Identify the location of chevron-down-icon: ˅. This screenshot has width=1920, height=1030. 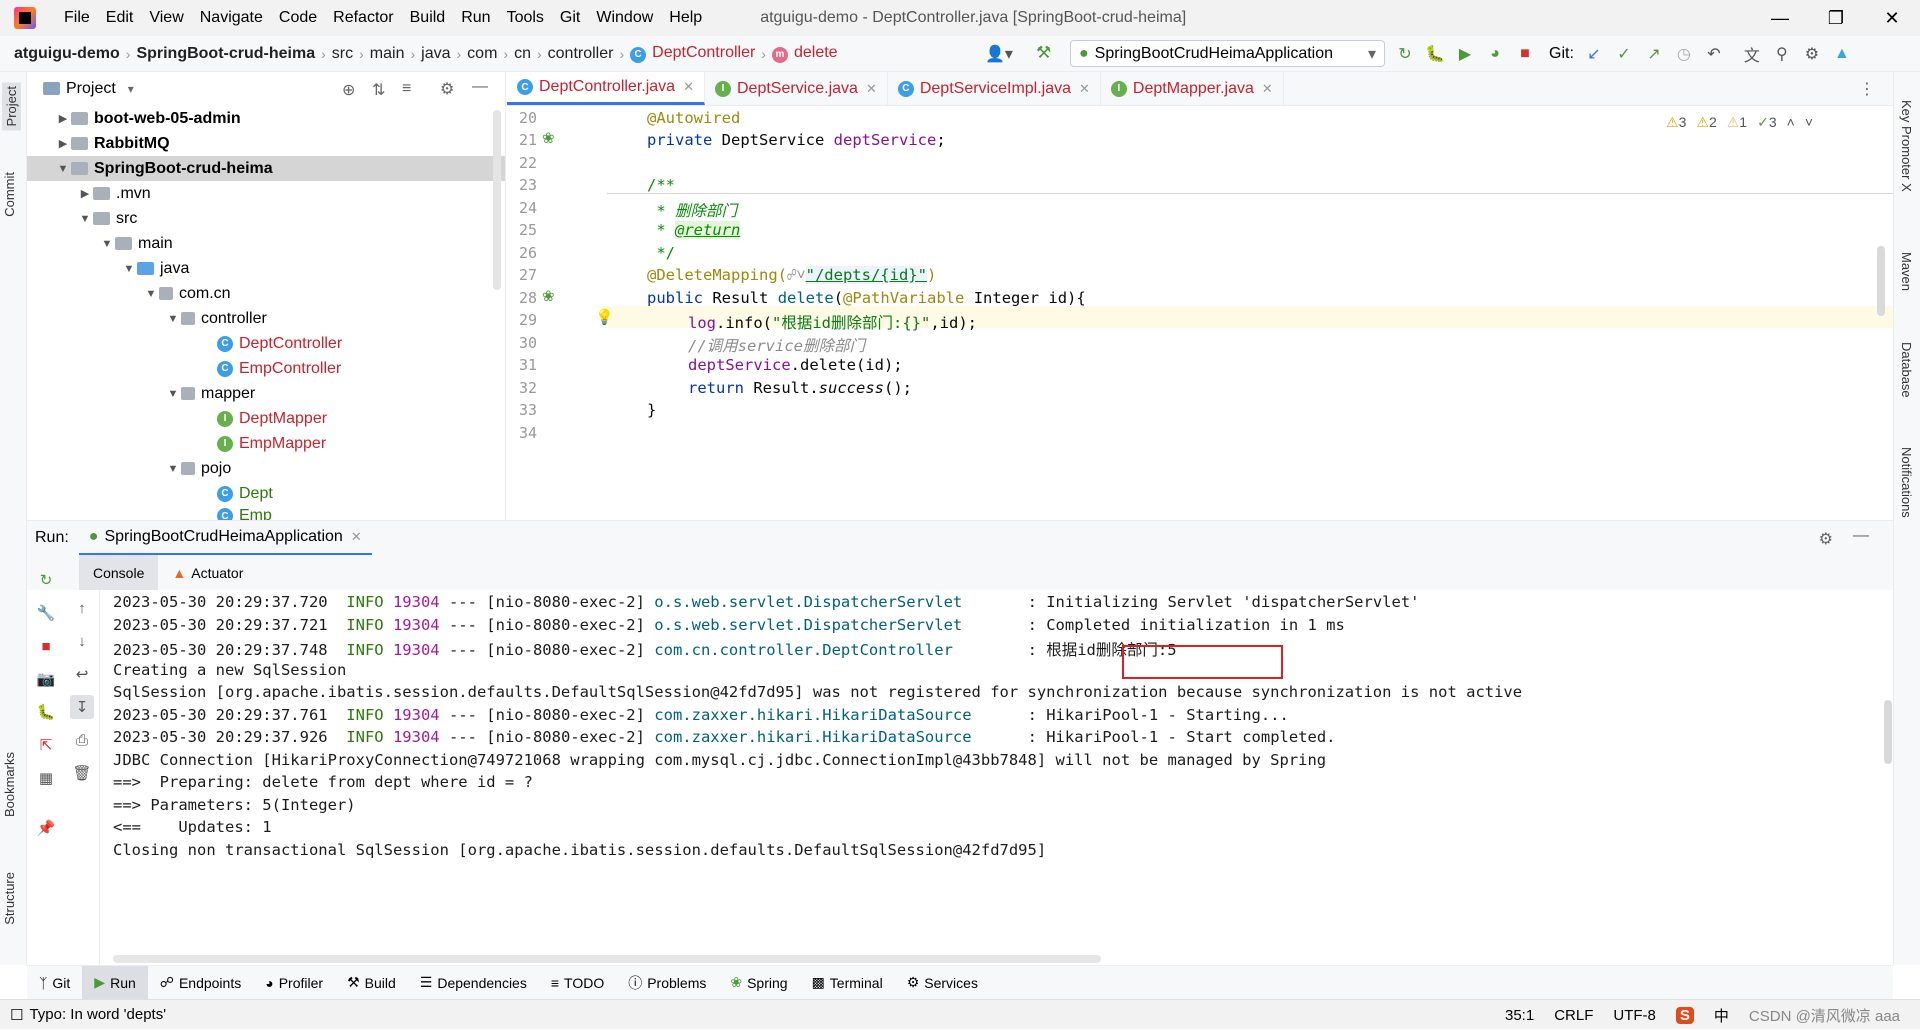
(1809, 122).